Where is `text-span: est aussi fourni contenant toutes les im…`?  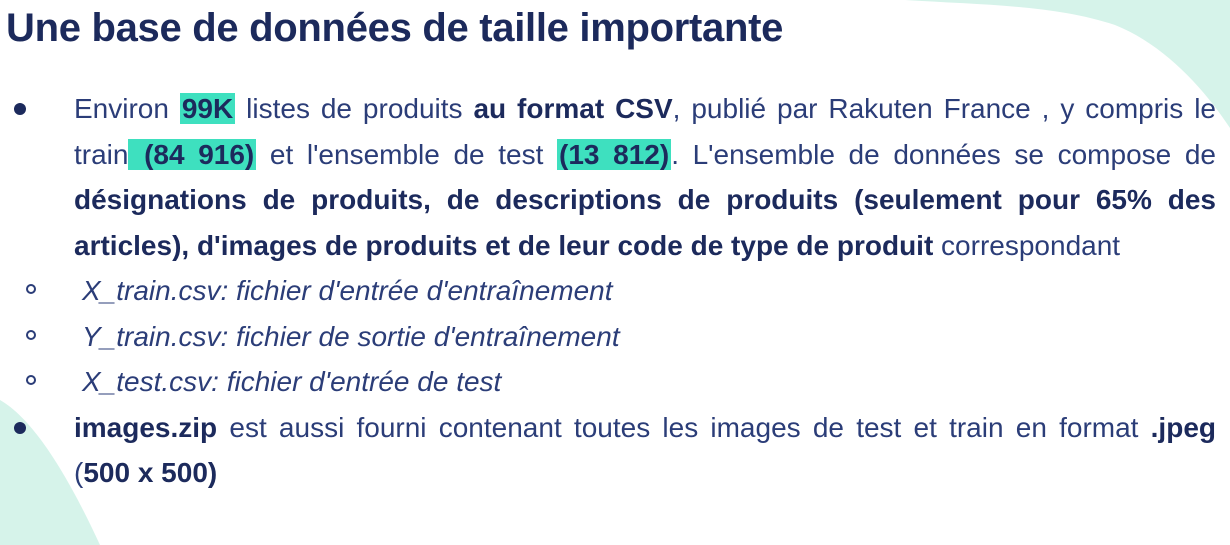 text-span: est aussi fourni contenant toutes les im… is located at coordinates (684, 427).